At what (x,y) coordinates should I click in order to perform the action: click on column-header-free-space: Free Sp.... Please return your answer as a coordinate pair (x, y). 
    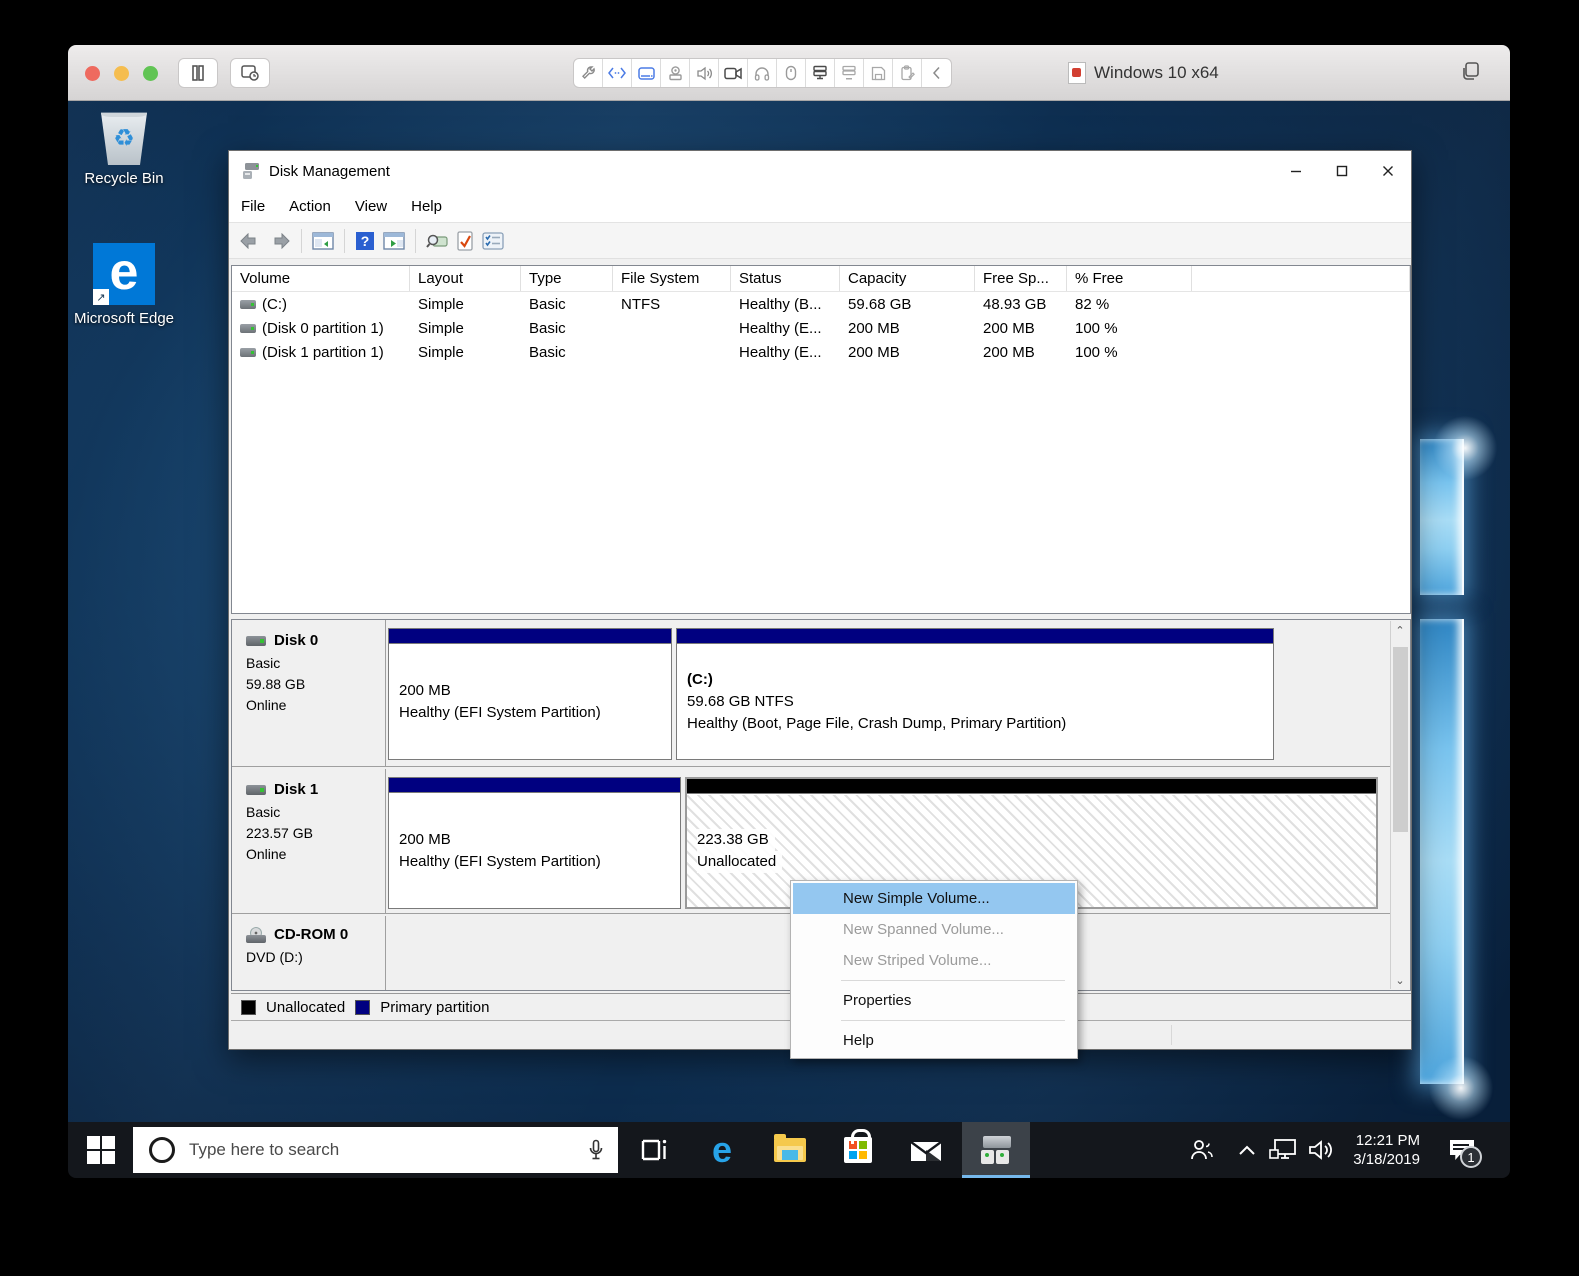
    Looking at the image, I should click on (1021, 278).